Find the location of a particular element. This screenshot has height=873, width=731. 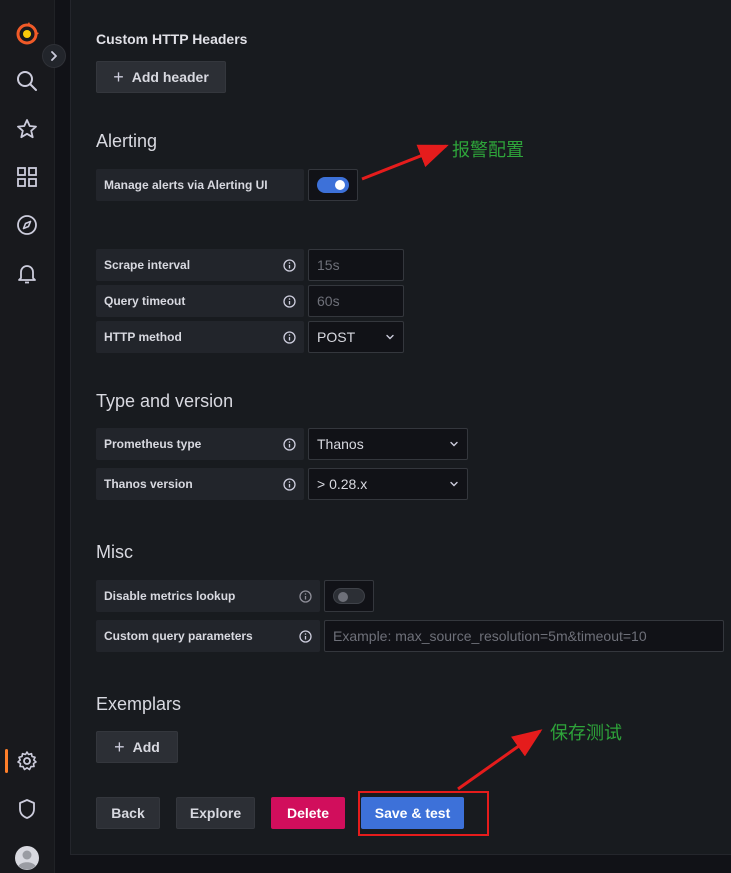

alert-config-annotation: 报警配置 is located at coordinates (488, 150).